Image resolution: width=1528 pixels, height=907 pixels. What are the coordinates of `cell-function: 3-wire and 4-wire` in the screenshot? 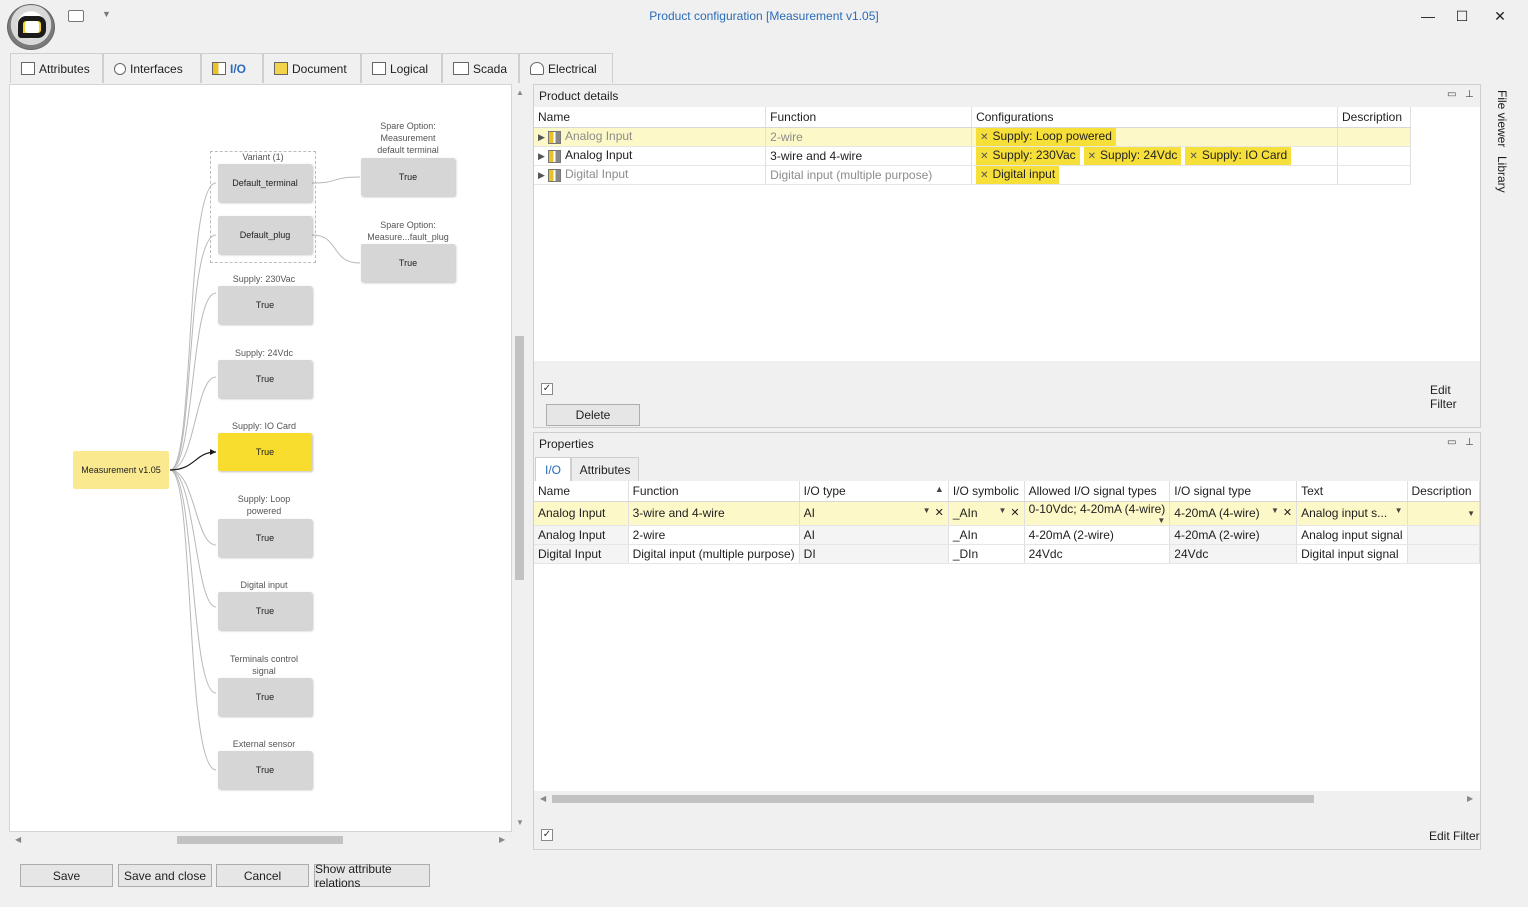 It's located at (714, 513).